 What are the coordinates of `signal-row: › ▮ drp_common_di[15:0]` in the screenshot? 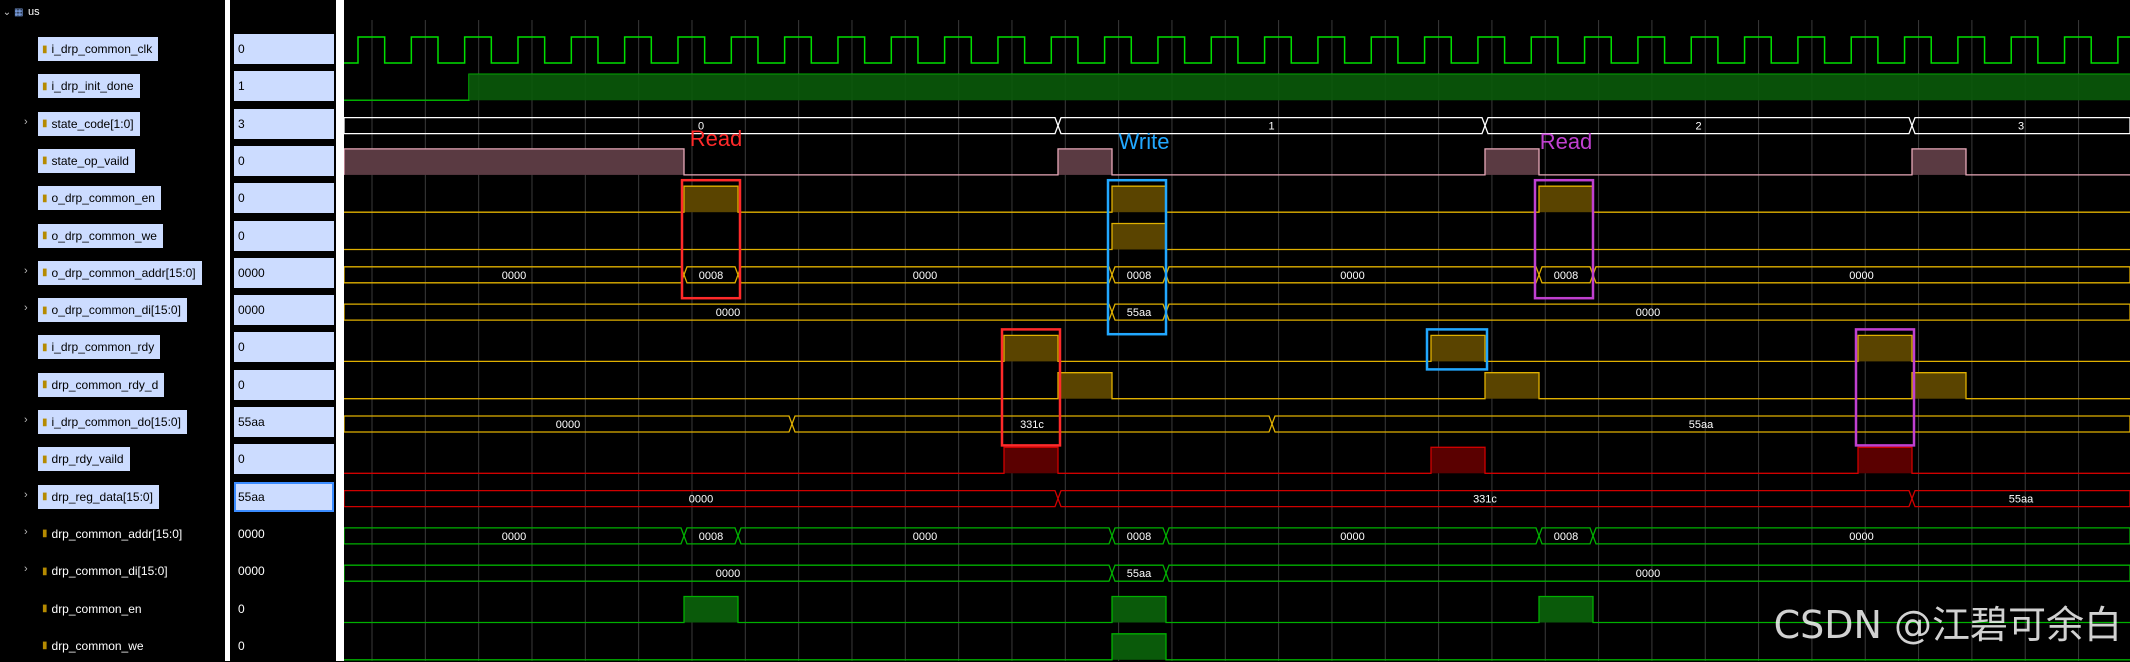 It's located at (112, 571).